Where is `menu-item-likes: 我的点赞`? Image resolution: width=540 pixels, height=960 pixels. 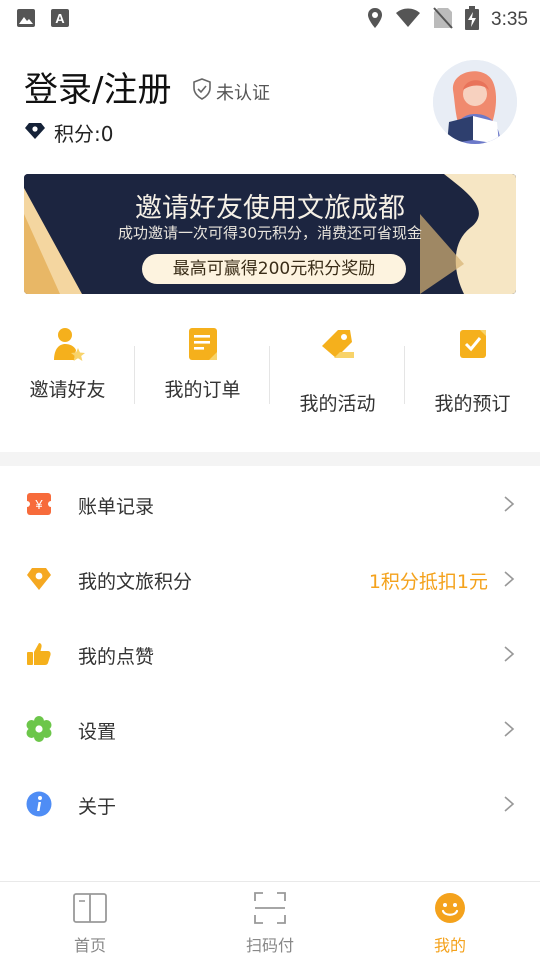
menu-item-likes: 我的点赞 is located at coordinates (270, 653).